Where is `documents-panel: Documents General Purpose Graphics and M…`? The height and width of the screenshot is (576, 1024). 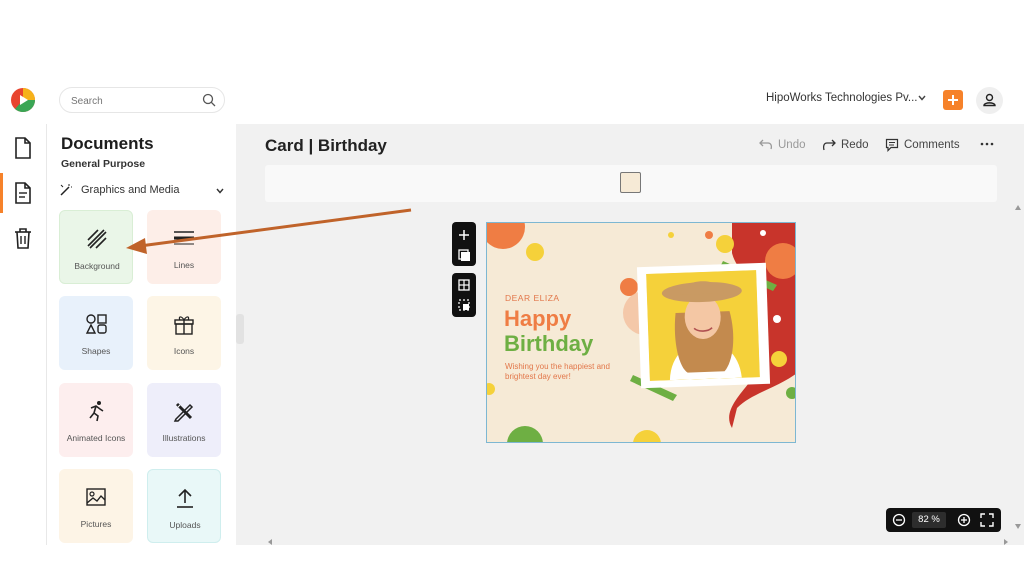
documents-panel: Documents General Purpose Graphics and M… is located at coordinates (141, 334).